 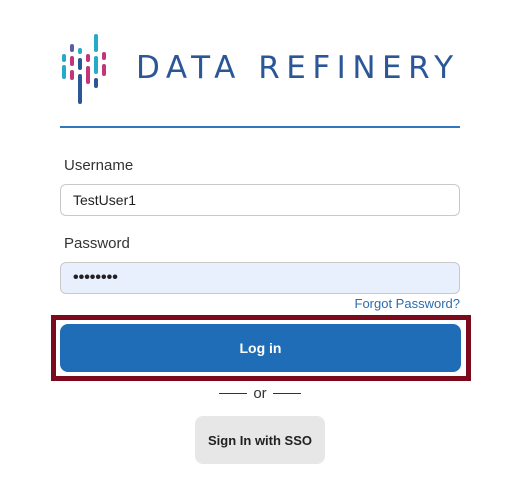 I want to click on logo-mark-icon, so click(x=84, y=69).